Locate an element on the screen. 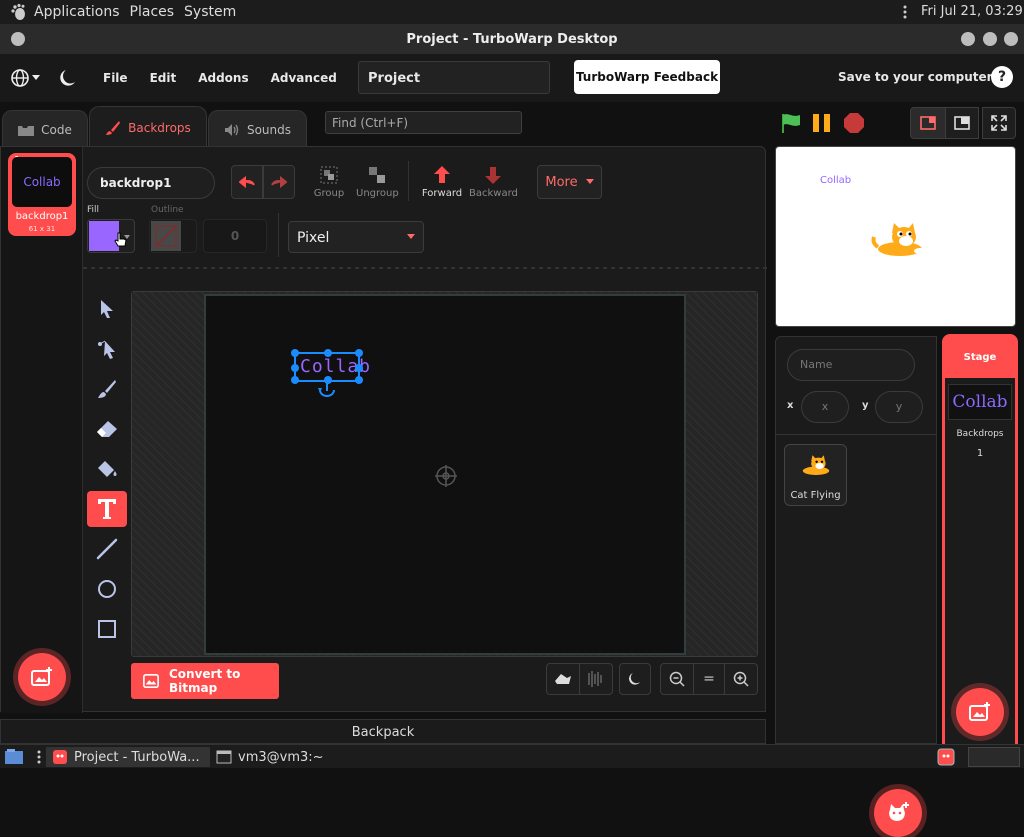 This screenshot has height=837, width=1024. places-menu: Places is located at coordinates (157, 12).